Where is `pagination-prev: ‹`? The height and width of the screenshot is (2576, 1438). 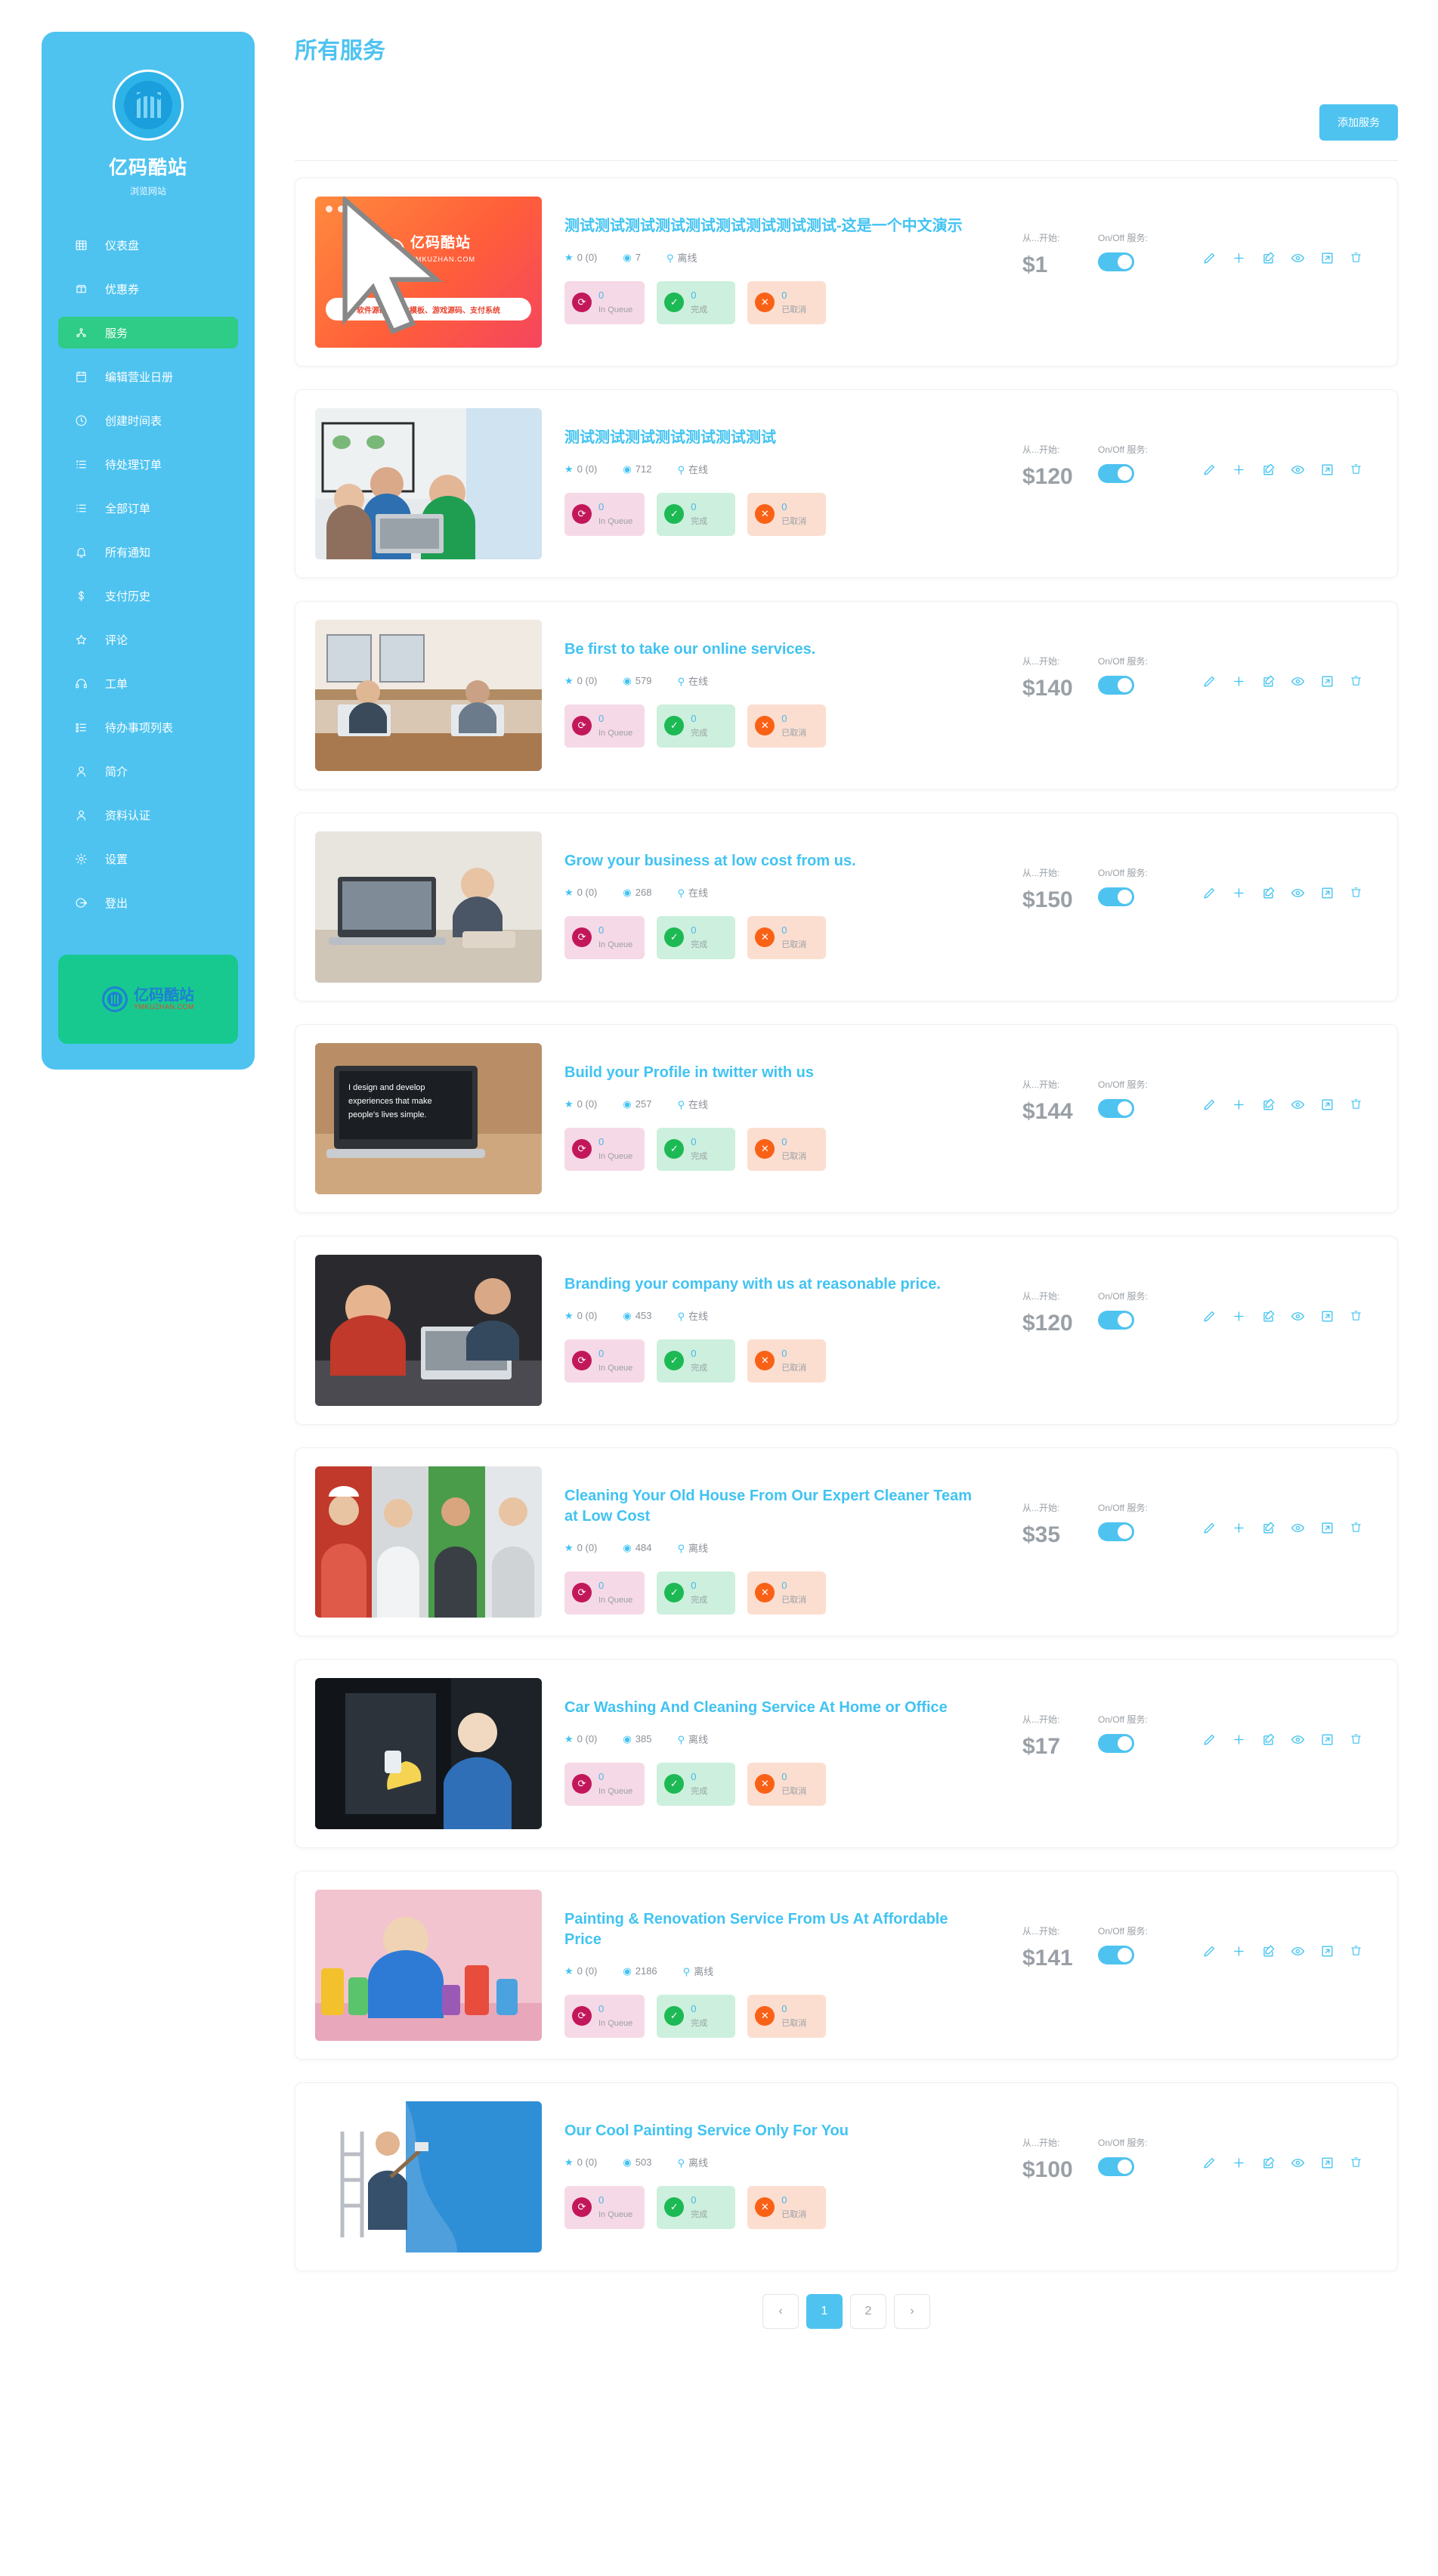
pagination-prev: ‹ is located at coordinates (780, 2311).